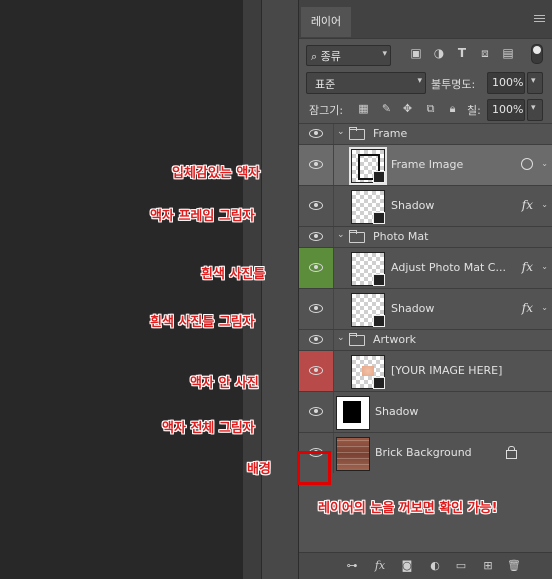  What do you see at coordinates (407, 566) in the screenshot?
I see `mask-icon: ◙` at bounding box center [407, 566].